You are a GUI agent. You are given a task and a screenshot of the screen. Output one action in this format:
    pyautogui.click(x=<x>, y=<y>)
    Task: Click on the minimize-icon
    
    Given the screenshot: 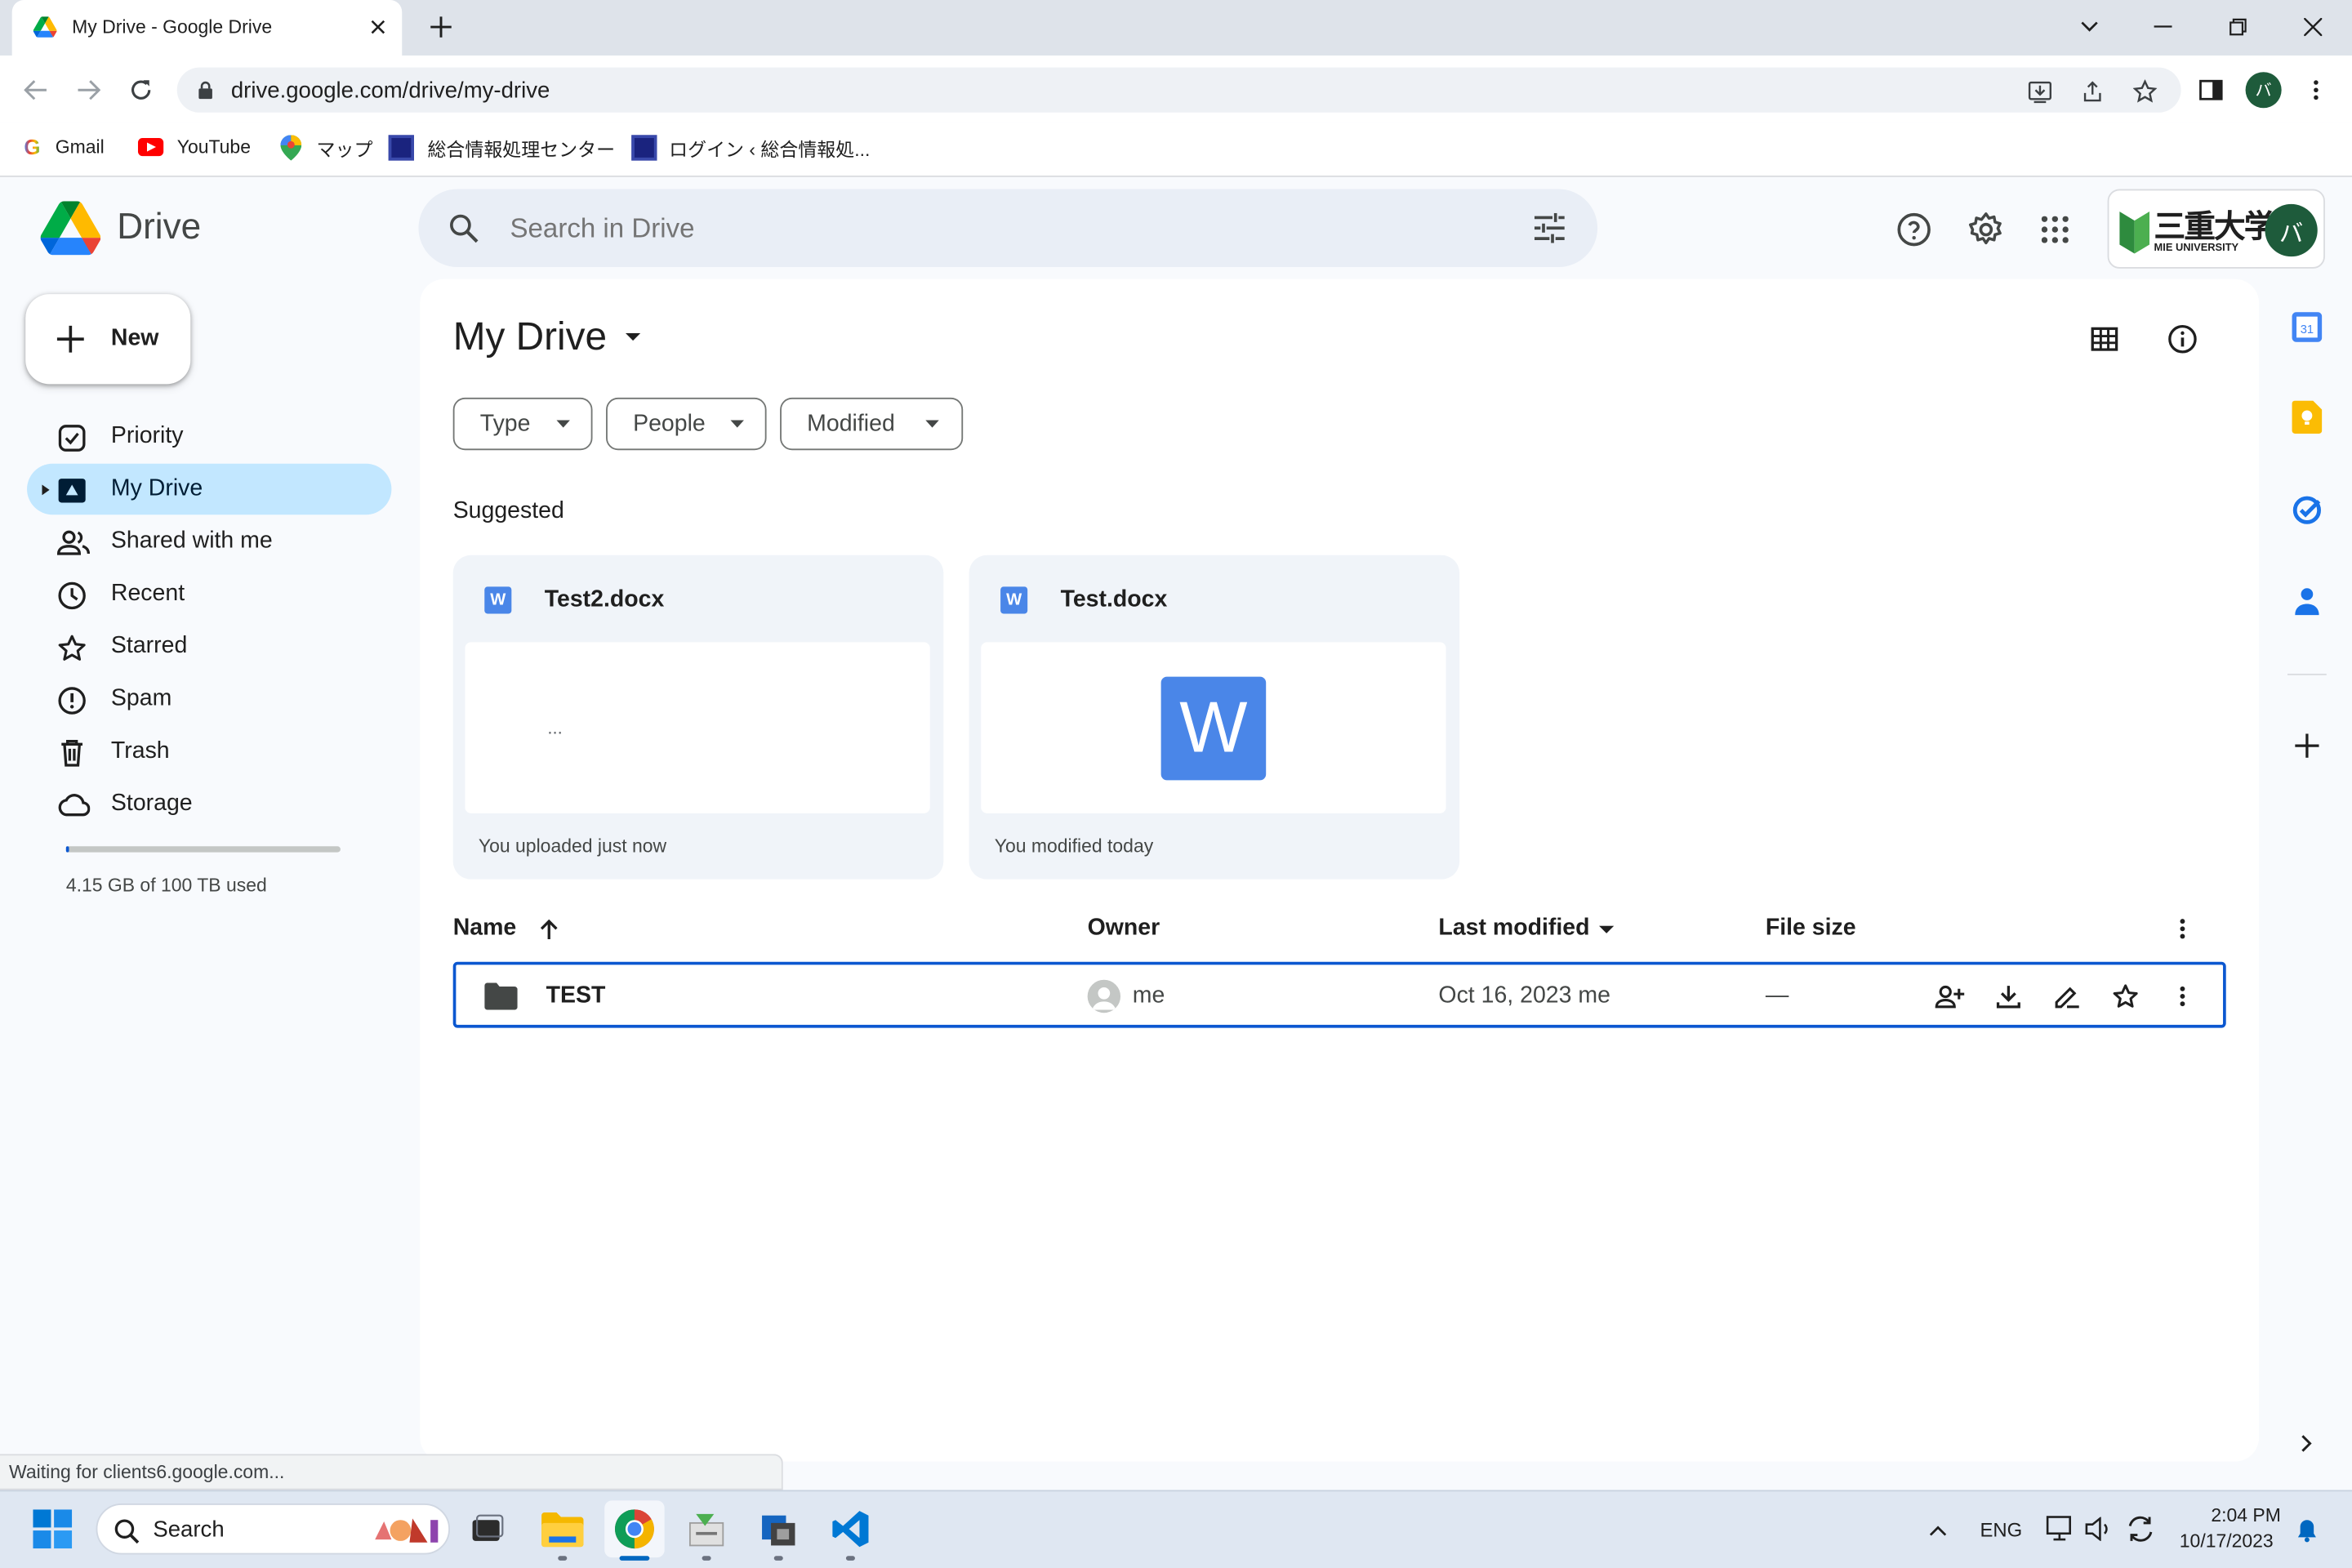 What is the action you would take?
    pyautogui.click(x=2163, y=27)
    